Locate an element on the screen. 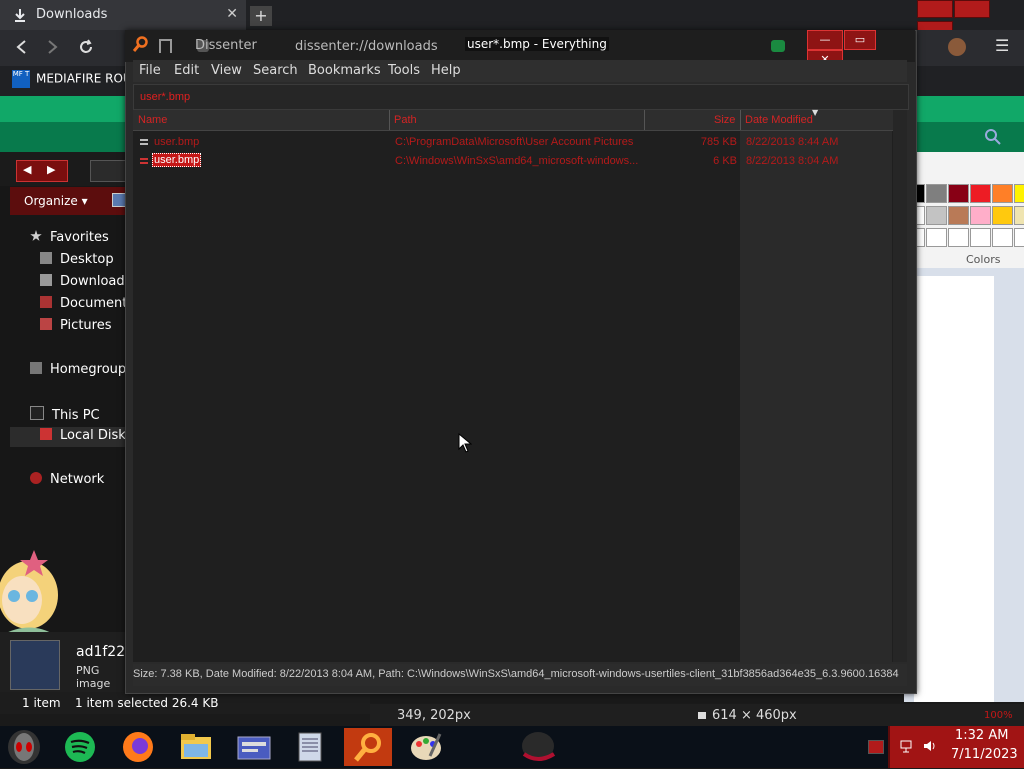  reload-icon is located at coordinates (86, 47).